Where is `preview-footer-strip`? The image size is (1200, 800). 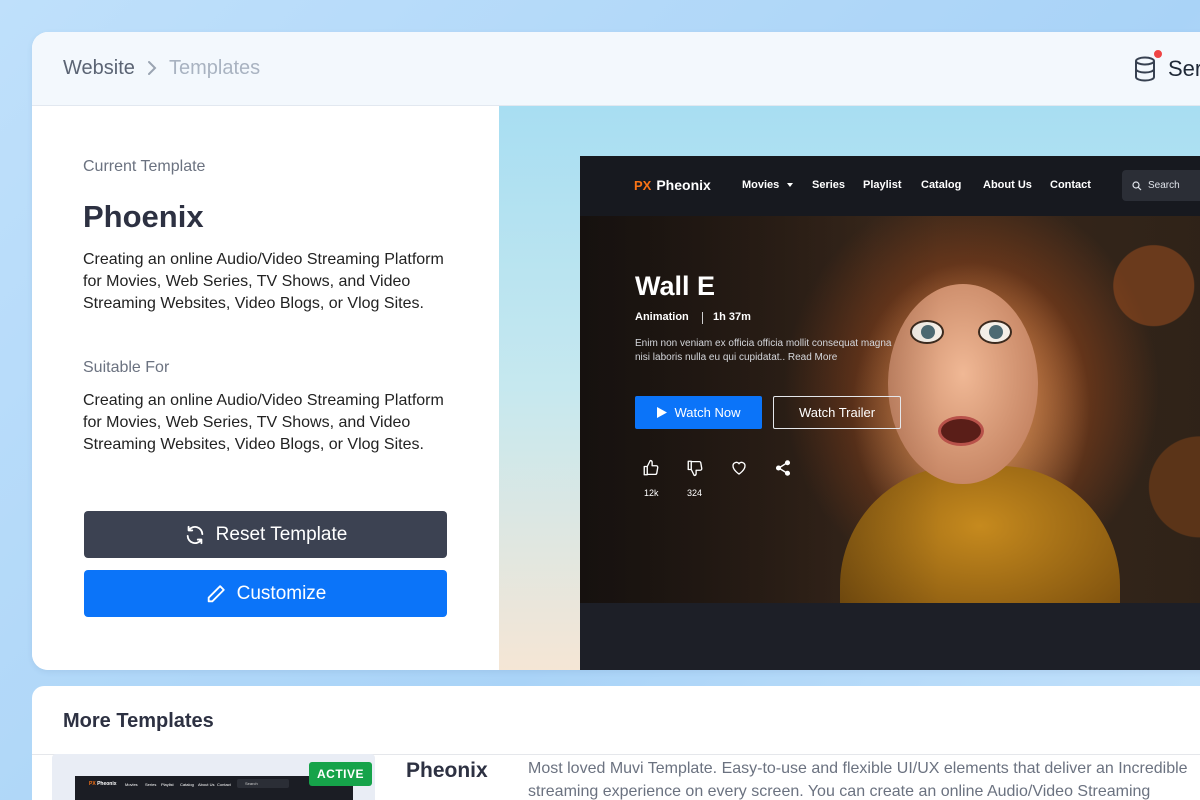
preview-footer-strip is located at coordinates (890, 636).